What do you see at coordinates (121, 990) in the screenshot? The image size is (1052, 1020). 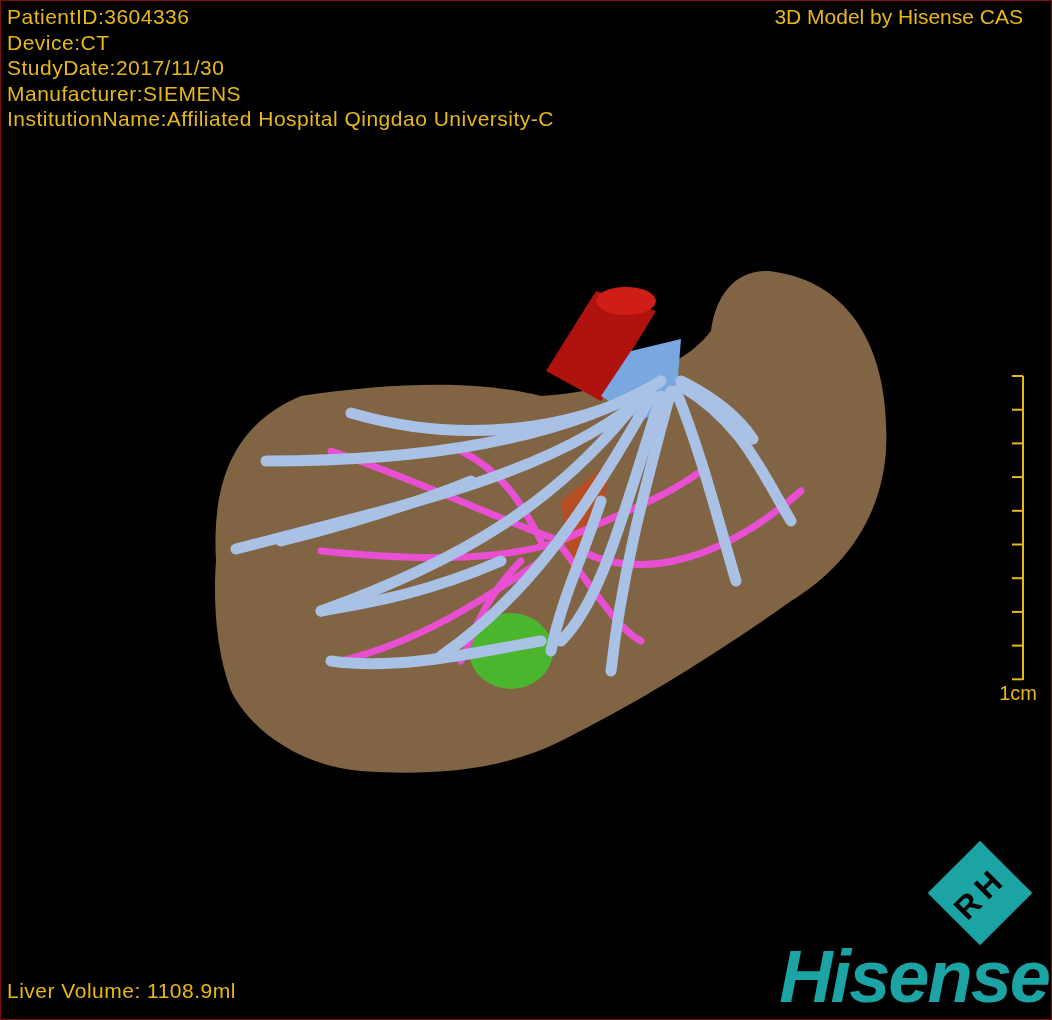 I see `liver-volume-text: Liver Volume: 1108.9ml` at bounding box center [121, 990].